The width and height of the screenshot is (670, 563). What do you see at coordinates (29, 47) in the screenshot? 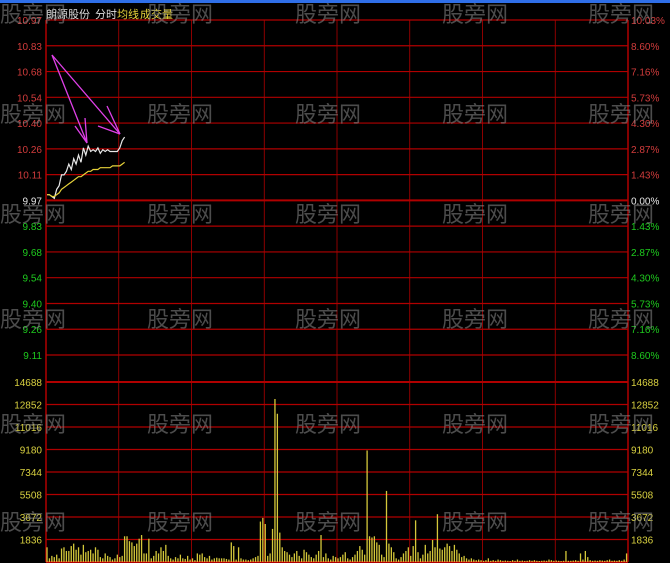
I see `price-tick-label: 10.83` at bounding box center [29, 47].